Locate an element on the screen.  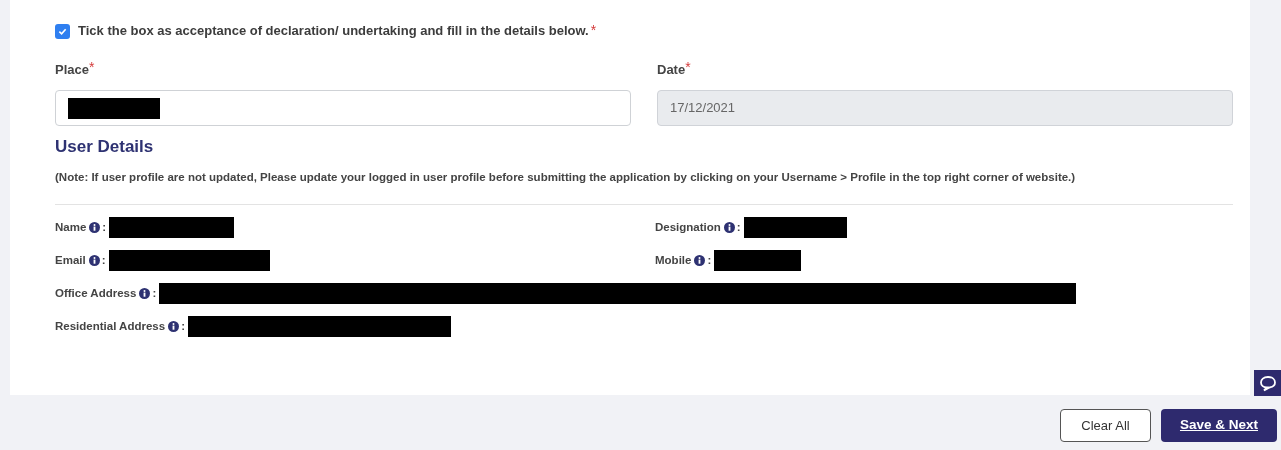
check-icon is located at coordinates (62, 31).